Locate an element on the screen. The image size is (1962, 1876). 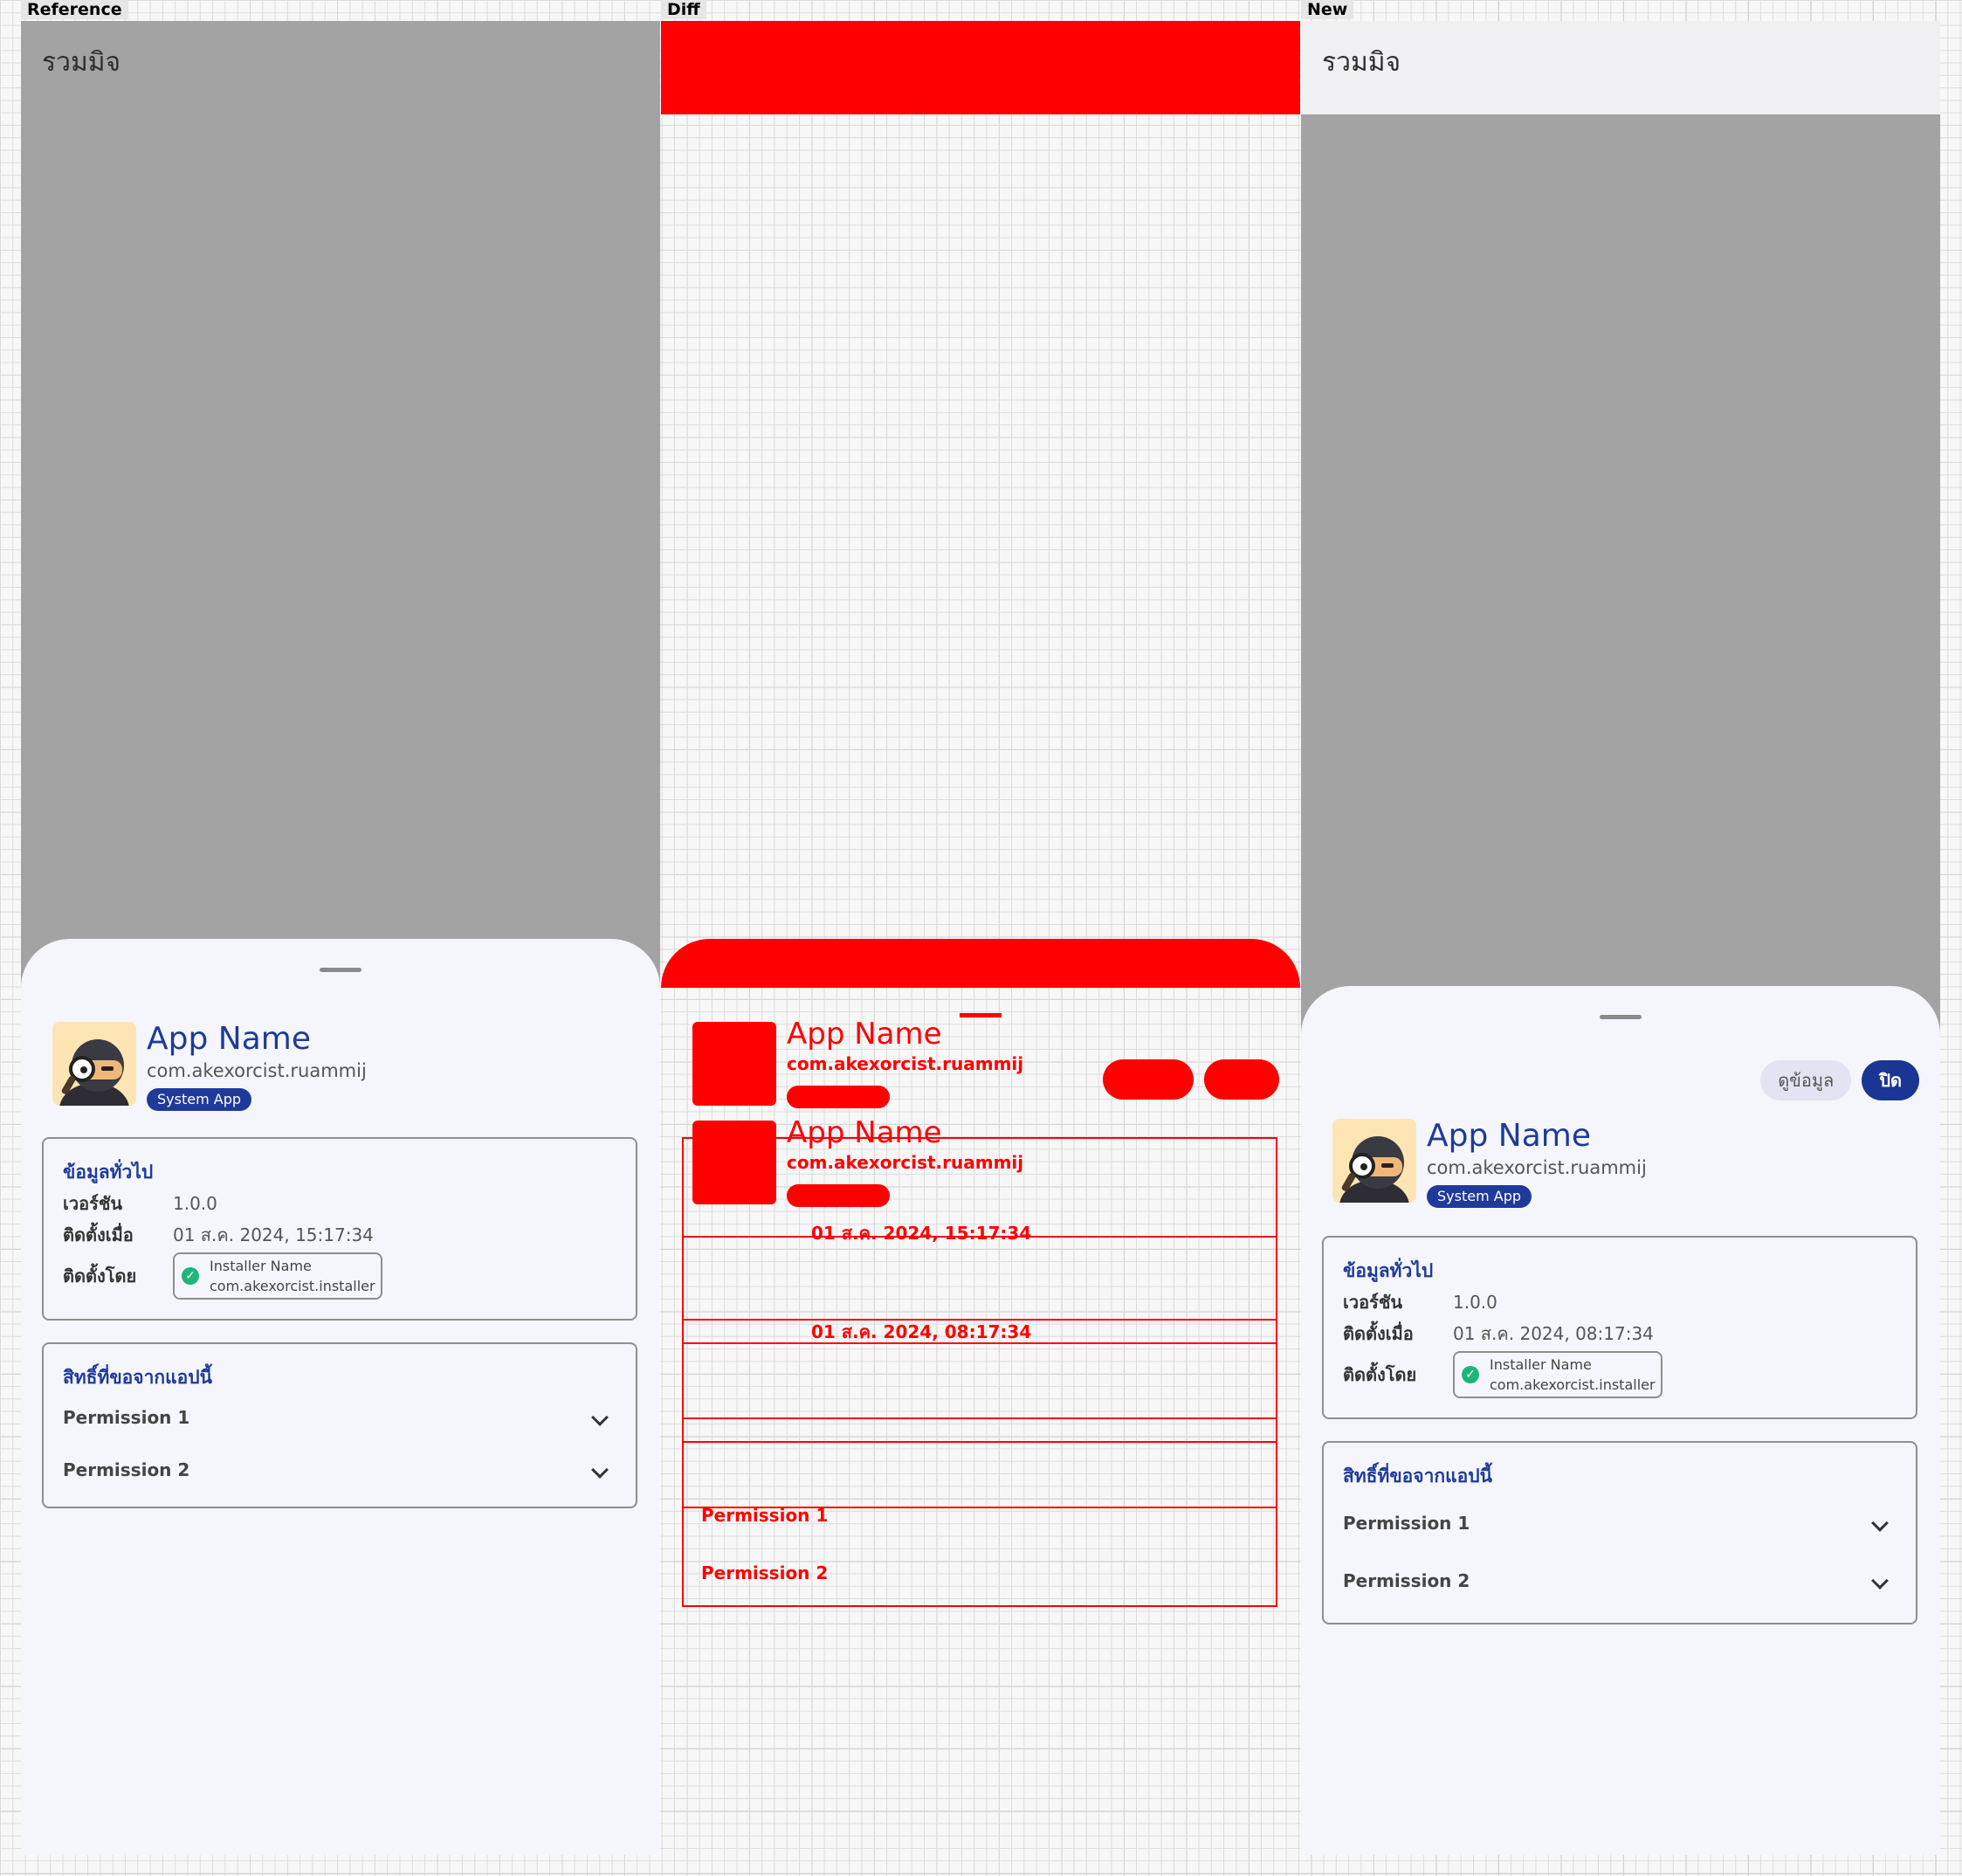
installed-at-row: ติดตั้งเมื่อ 01 ส.ค. 2024, 15:17:34 is located at coordinates (219, 1235).